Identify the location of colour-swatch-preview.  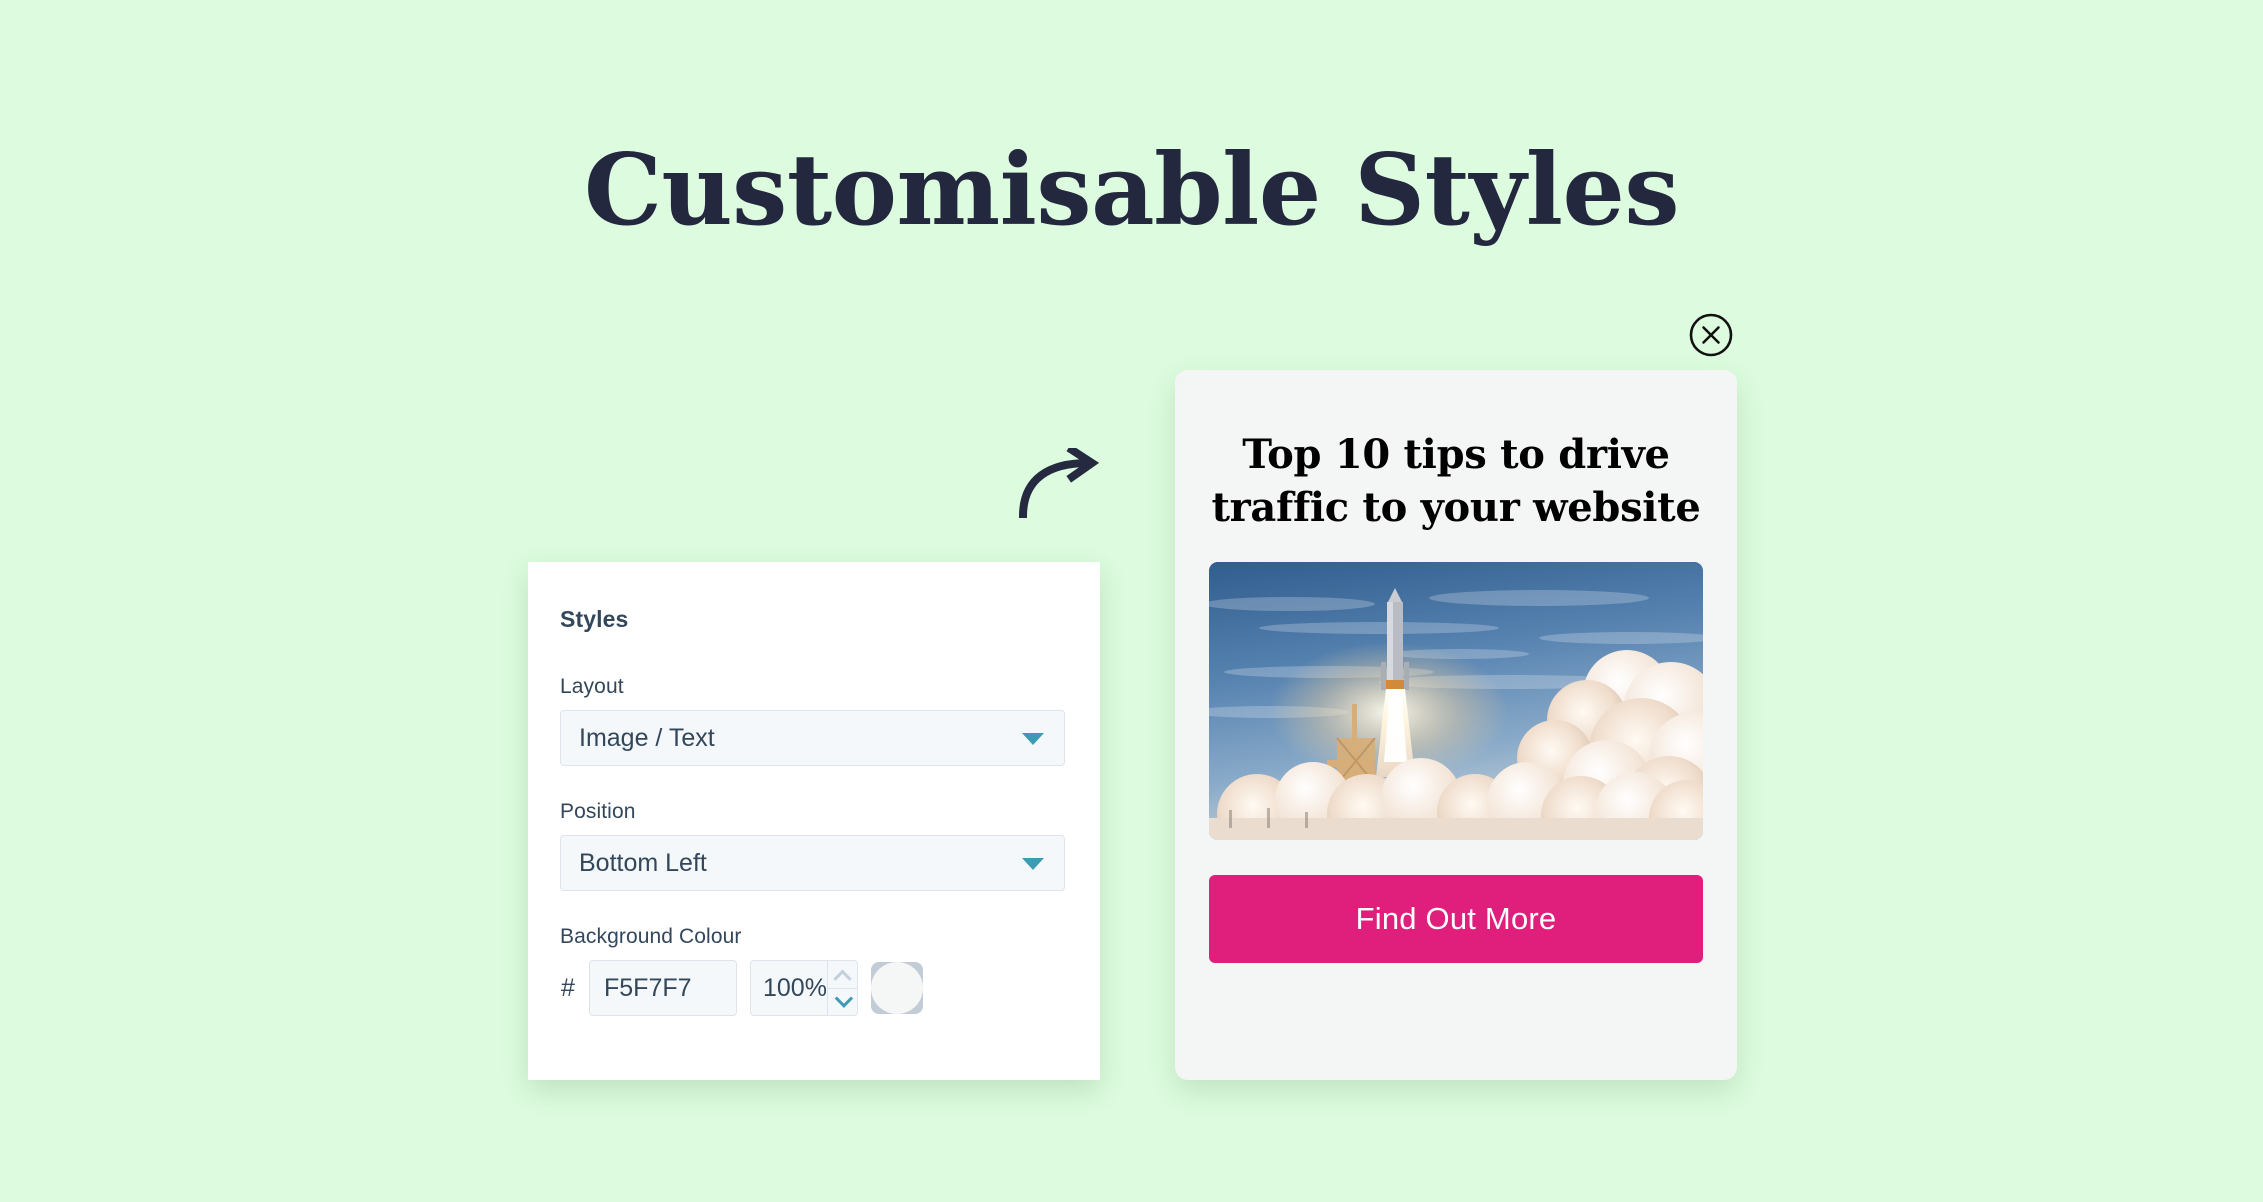
(897, 988).